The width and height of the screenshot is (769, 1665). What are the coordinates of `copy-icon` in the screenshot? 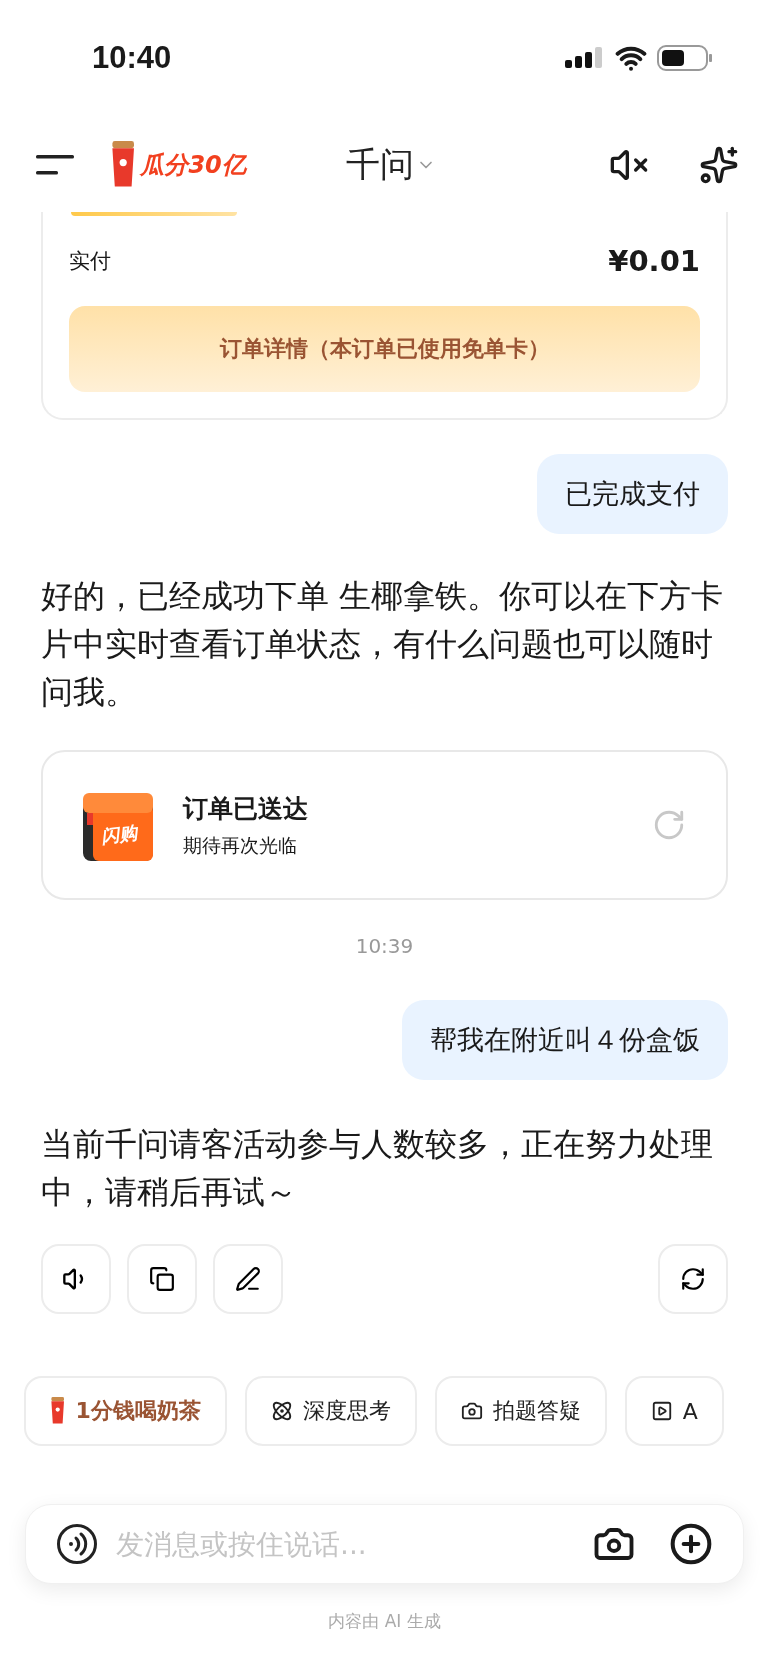 It's located at (162, 1279).